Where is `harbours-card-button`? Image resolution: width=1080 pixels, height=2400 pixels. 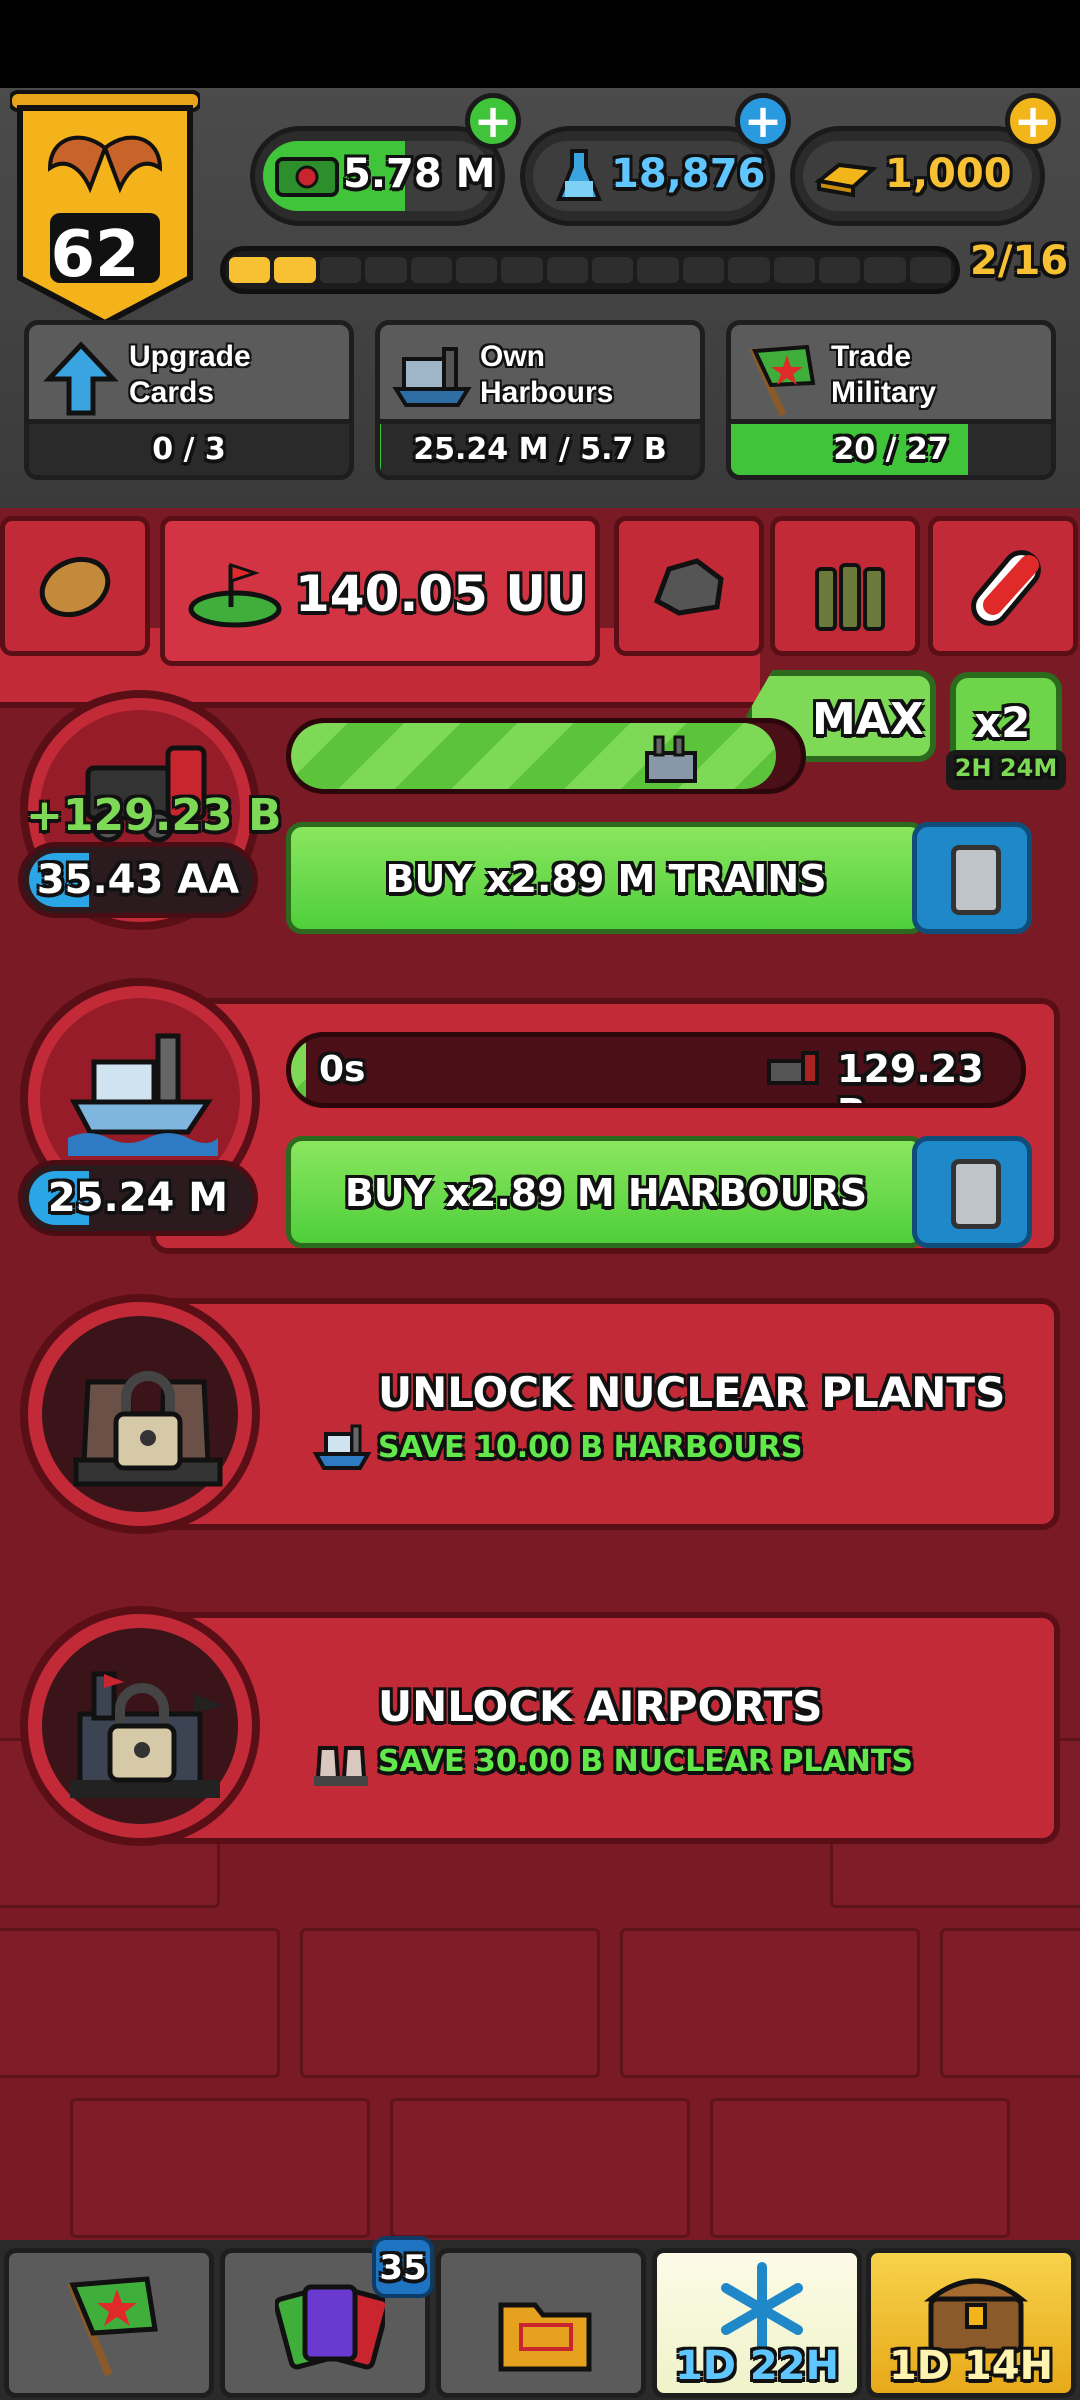 harbours-card-button is located at coordinates (972, 1192).